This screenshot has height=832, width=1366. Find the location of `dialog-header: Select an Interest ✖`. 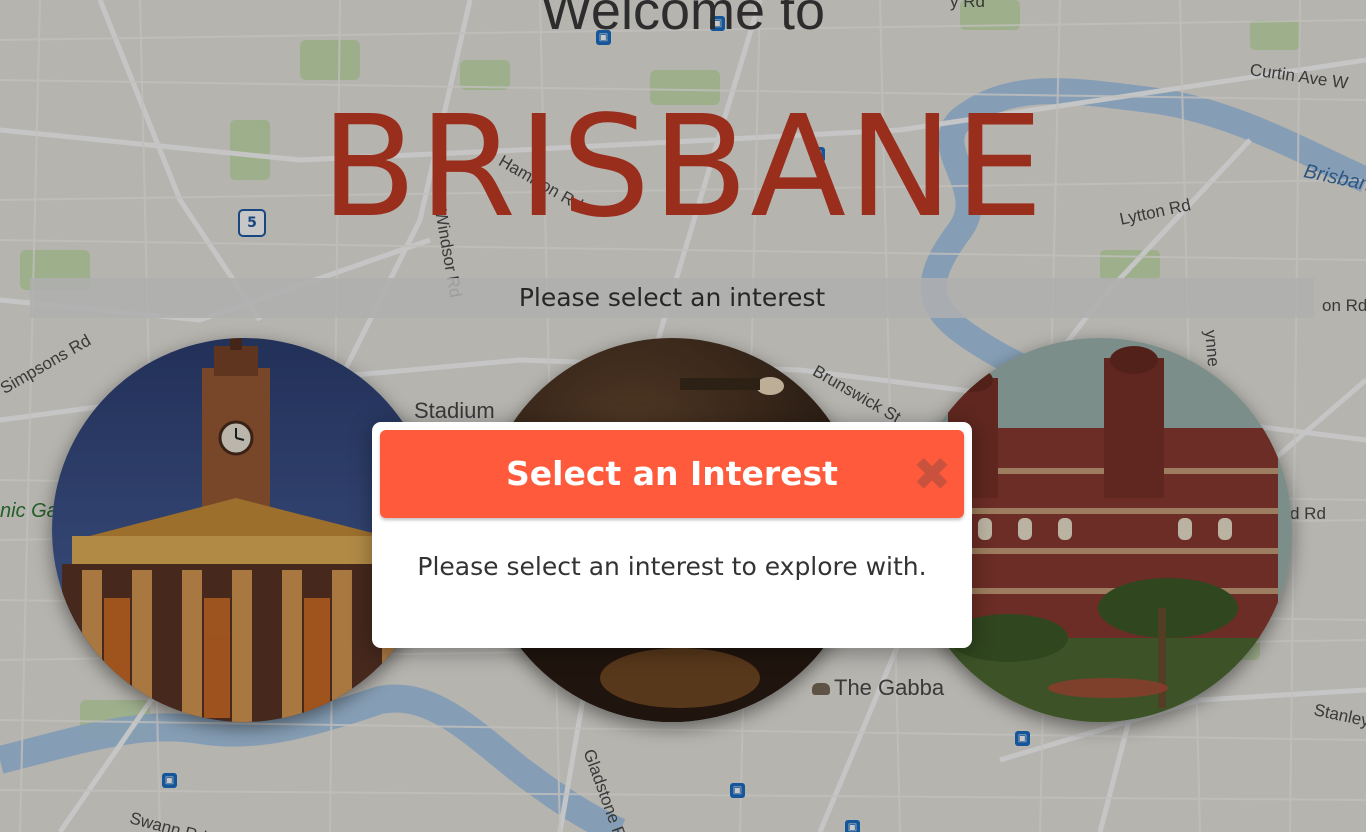

dialog-header: Select an Interest ✖ is located at coordinates (672, 474).